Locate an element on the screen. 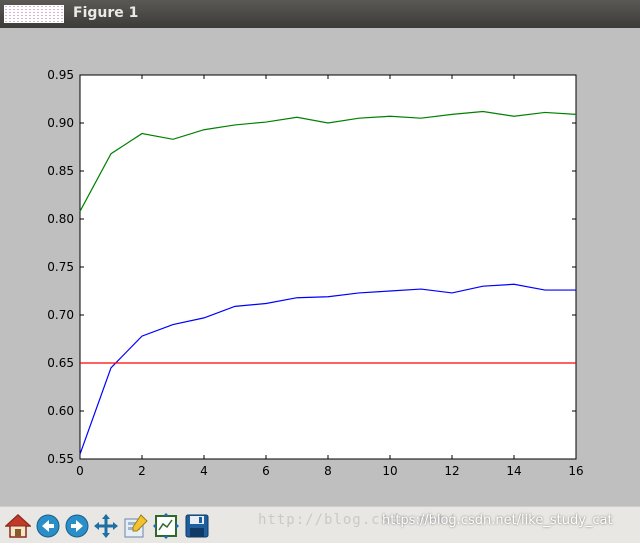 The image size is (640, 543). window-icon is located at coordinates (34, 14).